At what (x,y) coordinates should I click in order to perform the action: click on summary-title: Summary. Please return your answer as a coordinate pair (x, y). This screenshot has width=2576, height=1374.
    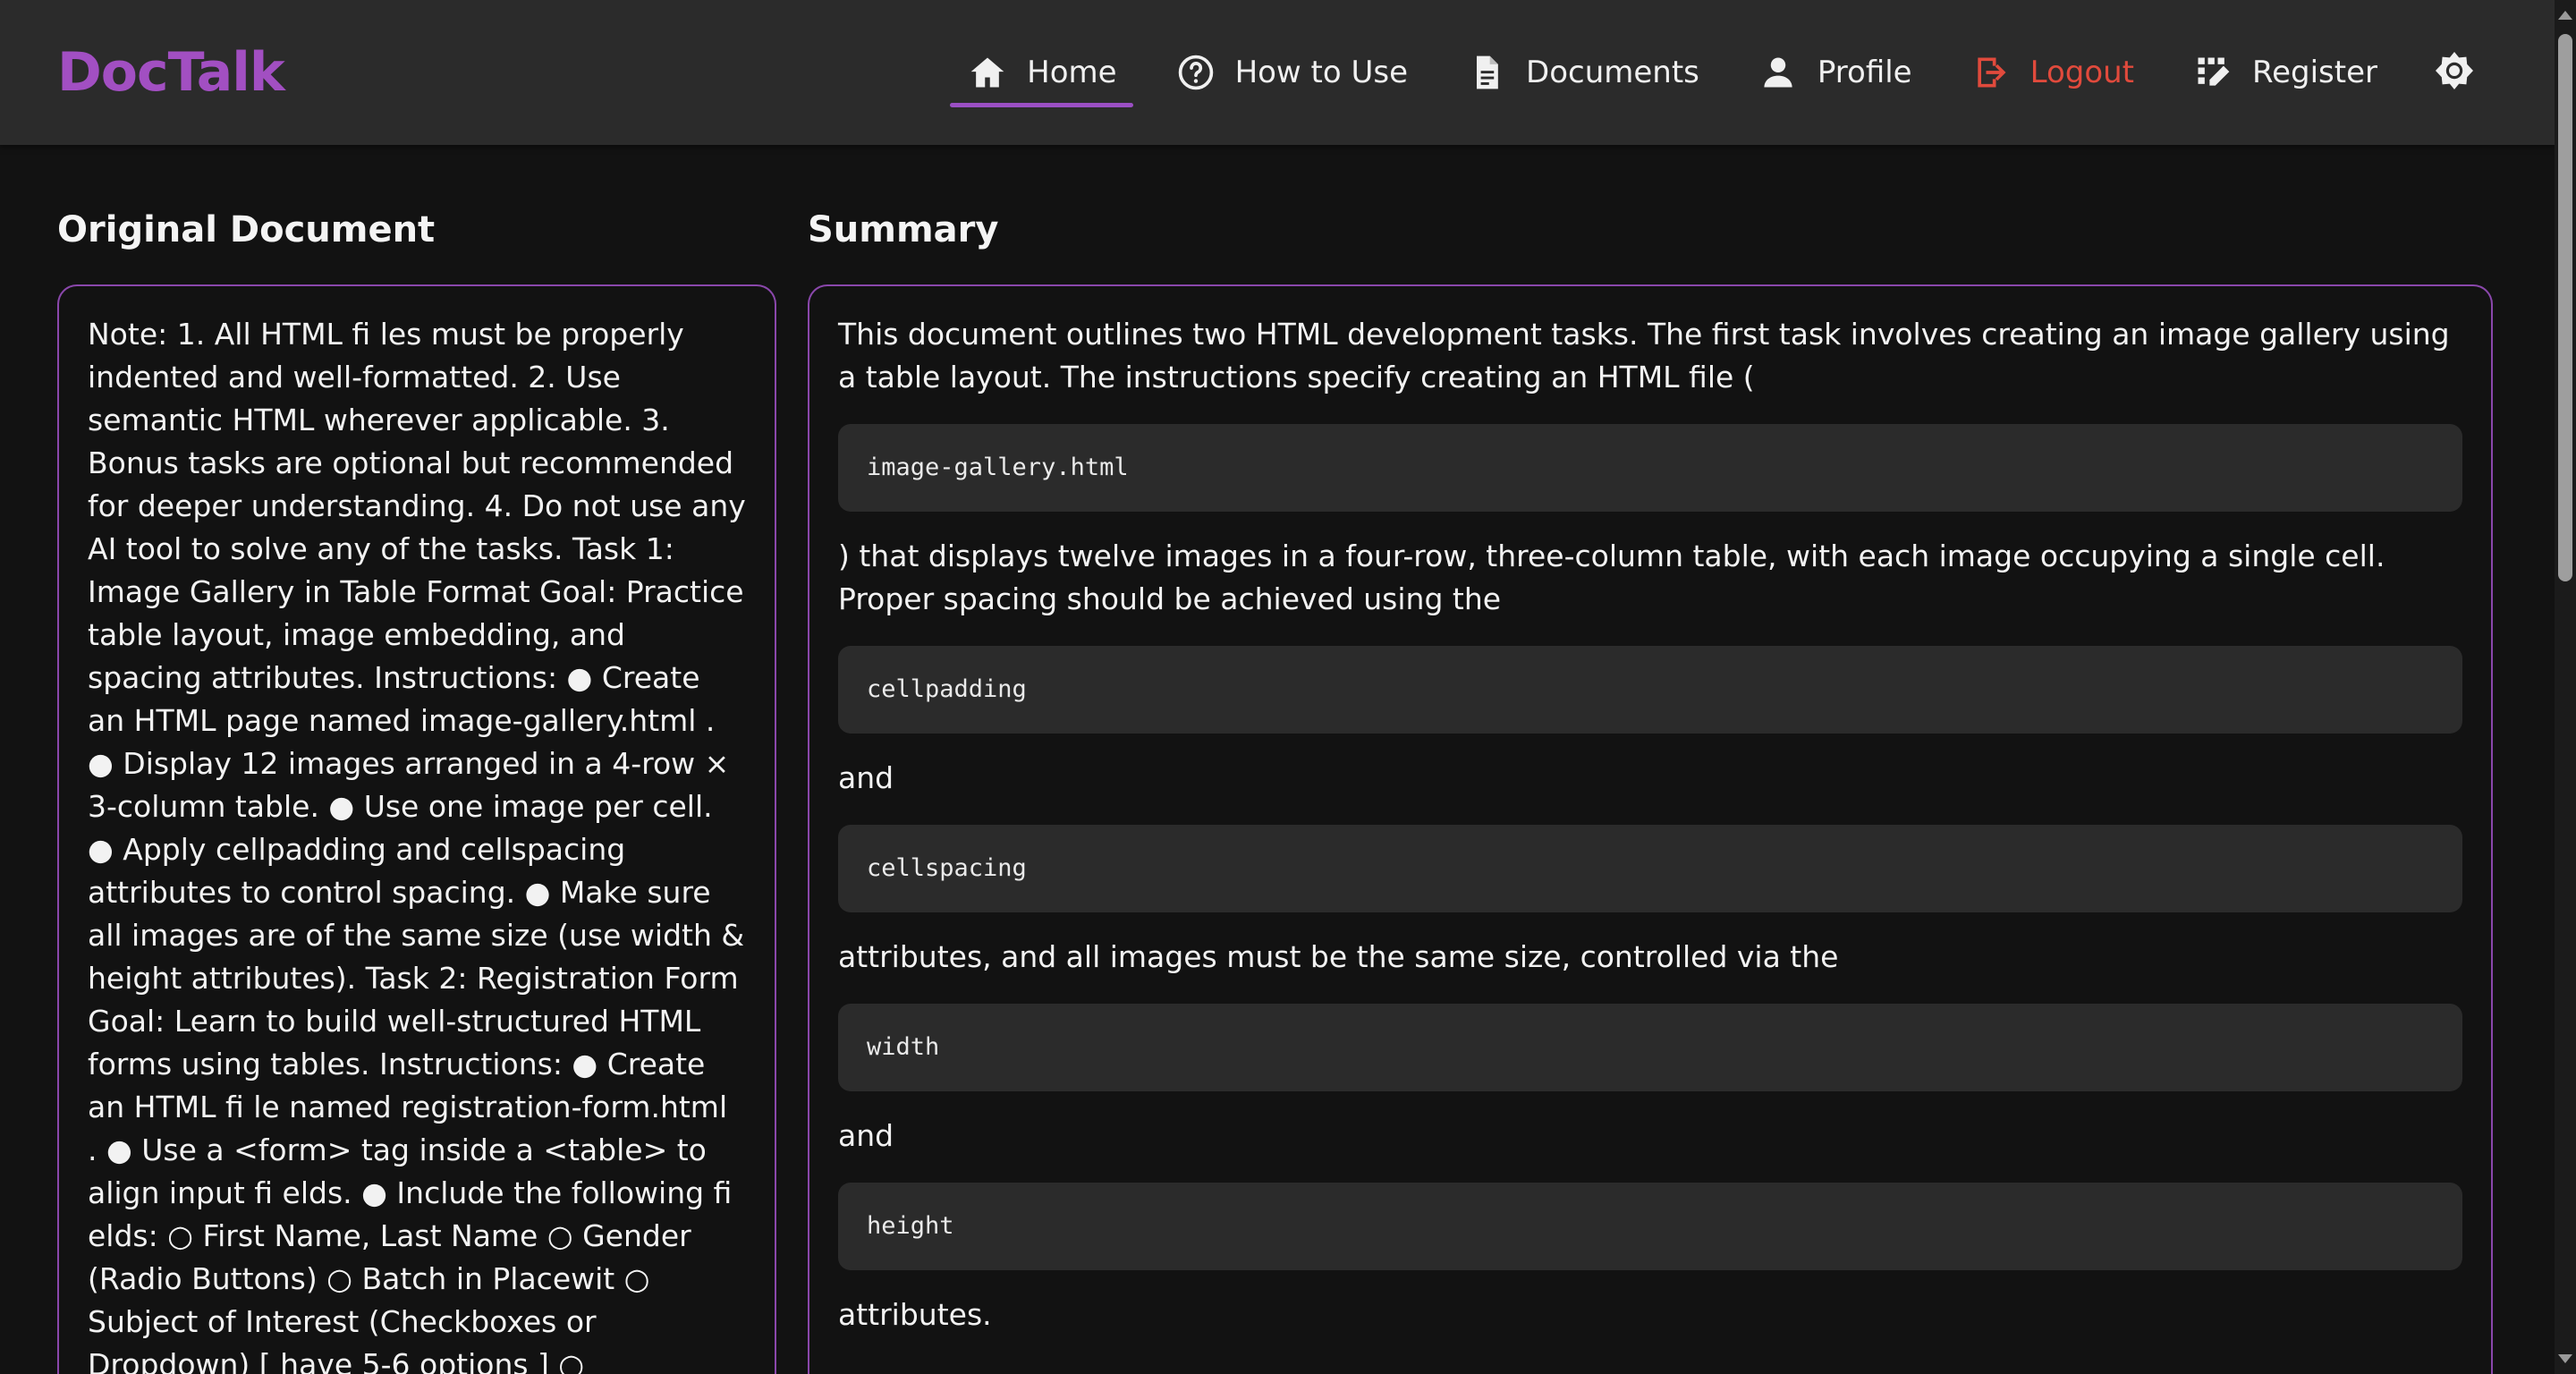
    Looking at the image, I should click on (903, 229).